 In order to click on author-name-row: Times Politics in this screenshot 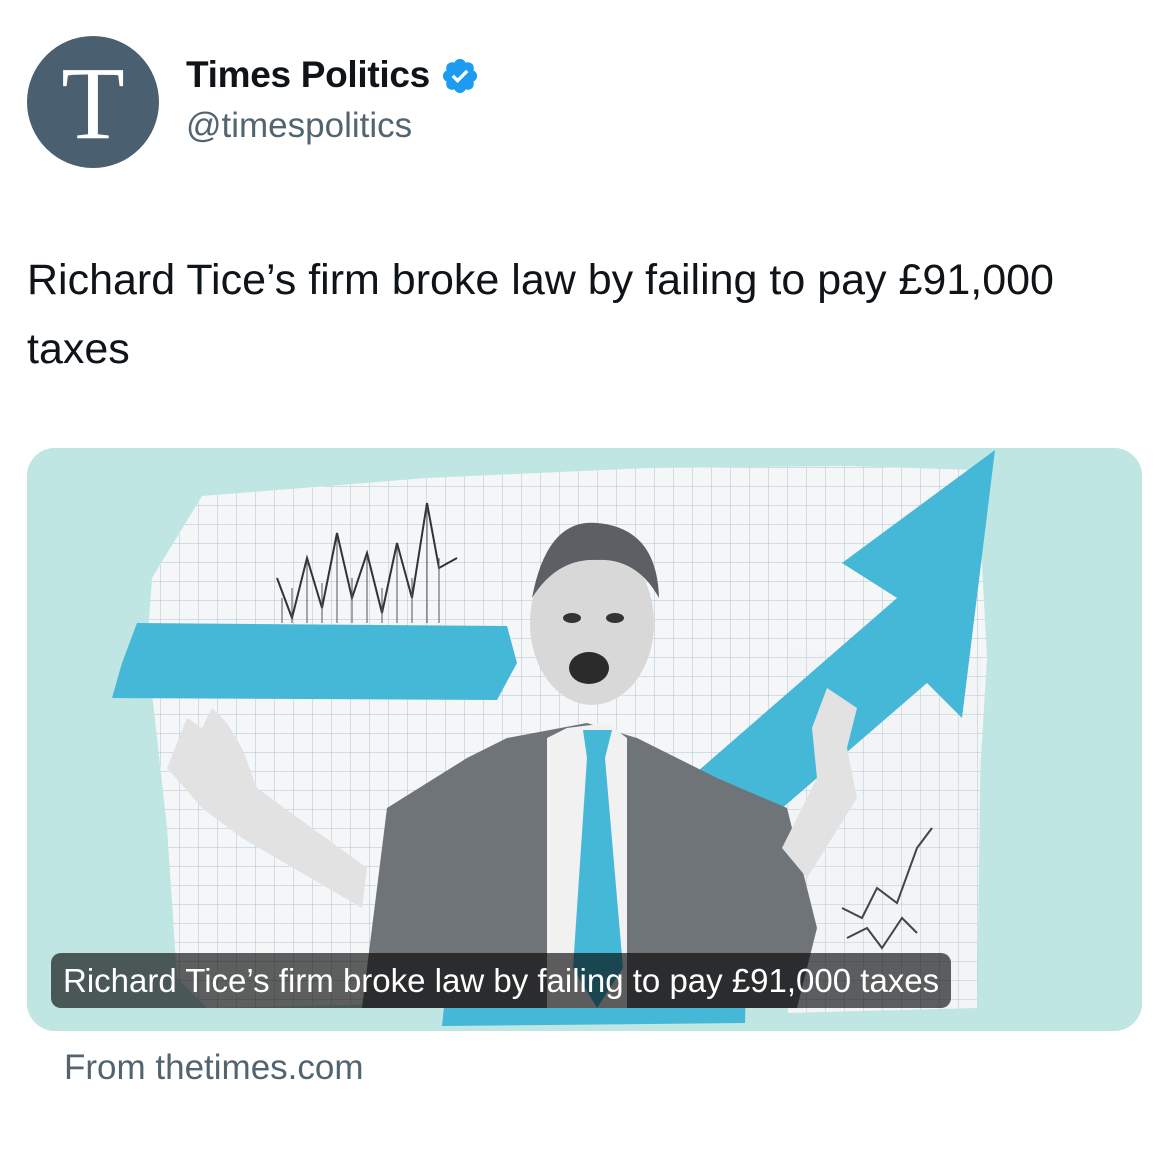, I will do `click(333, 75)`.